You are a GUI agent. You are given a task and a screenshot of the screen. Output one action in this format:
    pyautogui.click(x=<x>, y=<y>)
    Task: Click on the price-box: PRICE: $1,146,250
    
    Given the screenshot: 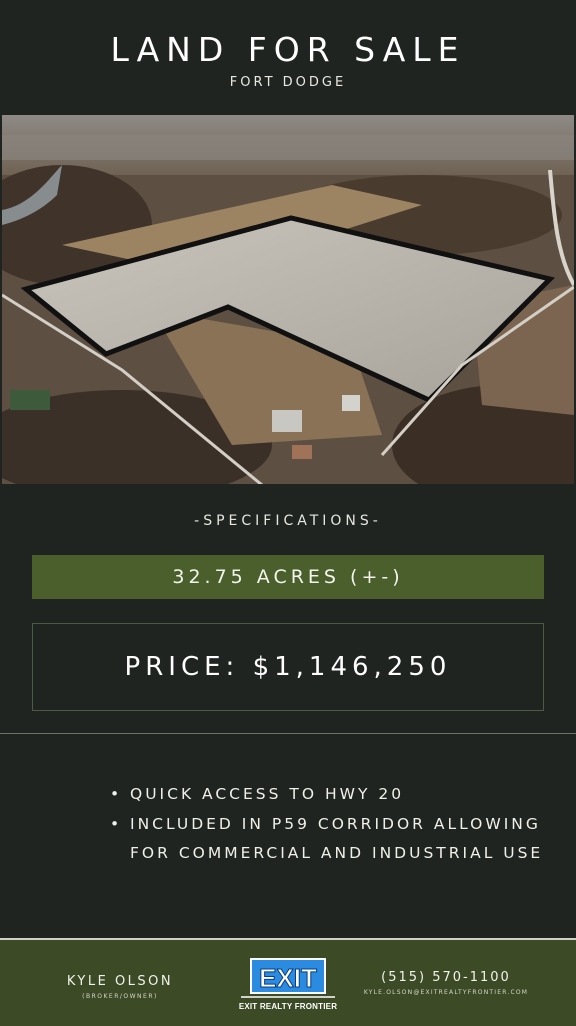 What is the action you would take?
    pyautogui.click(x=288, y=667)
    